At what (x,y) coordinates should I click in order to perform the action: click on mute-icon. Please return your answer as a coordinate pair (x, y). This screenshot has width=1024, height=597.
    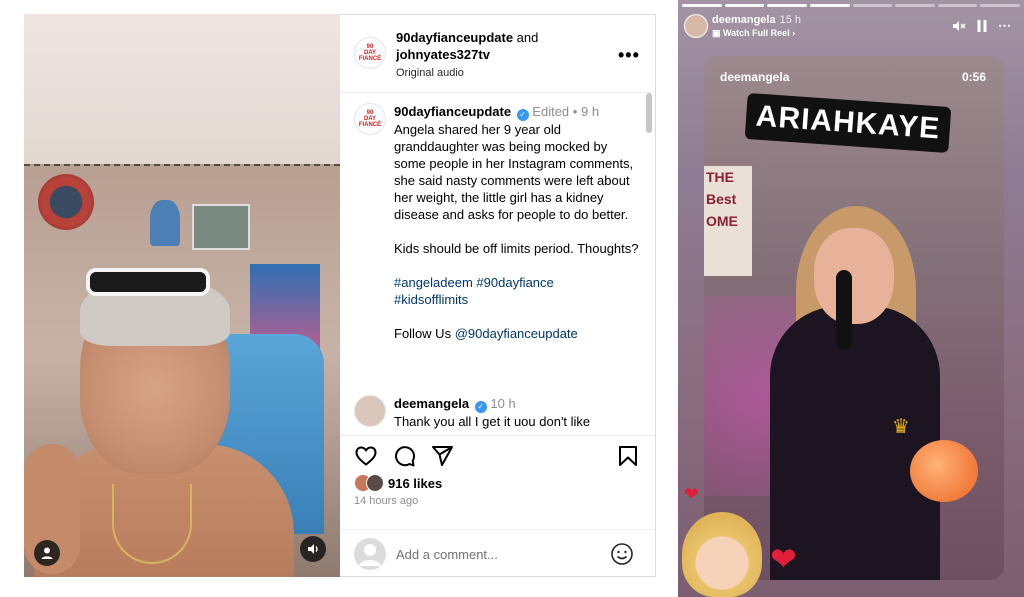
    Looking at the image, I should click on (959, 26).